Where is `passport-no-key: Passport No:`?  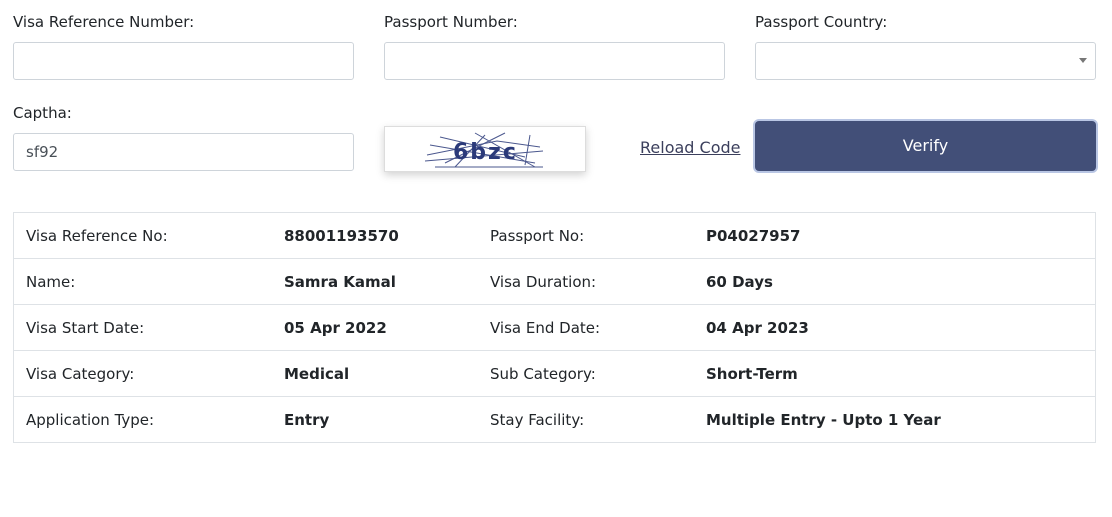 passport-no-key: Passport No: is located at coordinates (598, 235).